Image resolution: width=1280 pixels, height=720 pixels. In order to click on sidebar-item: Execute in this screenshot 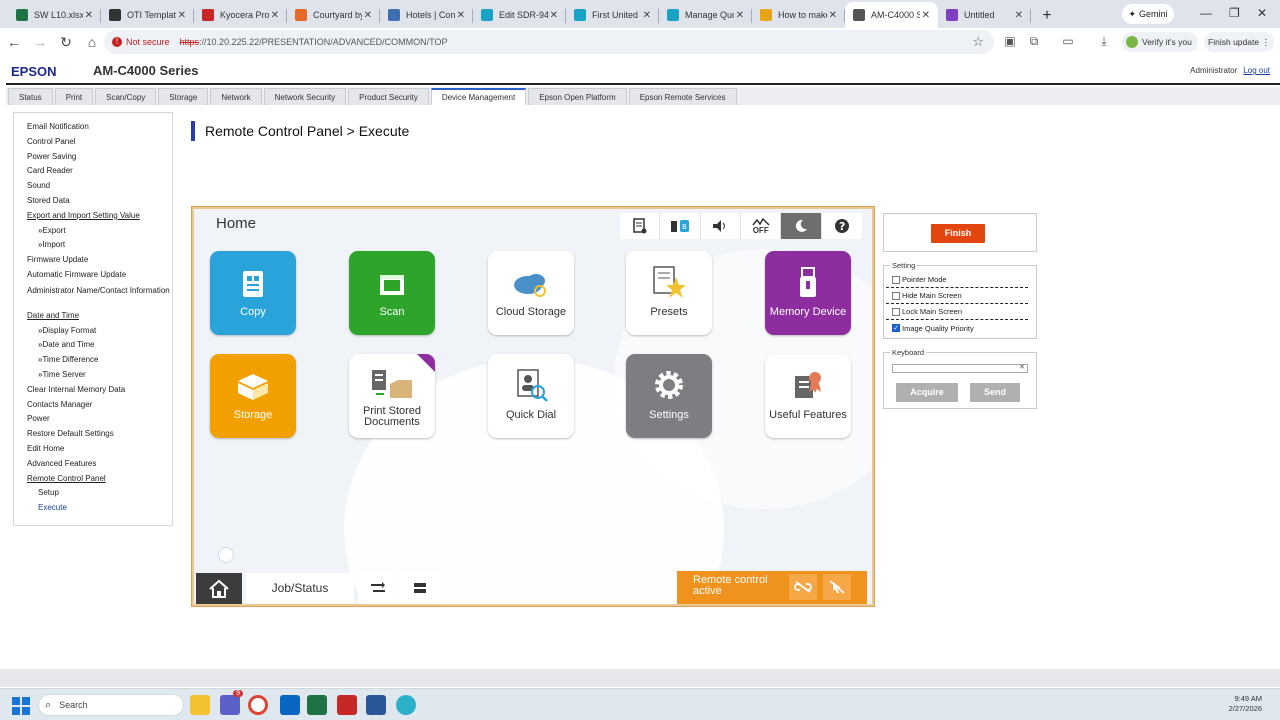, I will do `click(93, 508)`.